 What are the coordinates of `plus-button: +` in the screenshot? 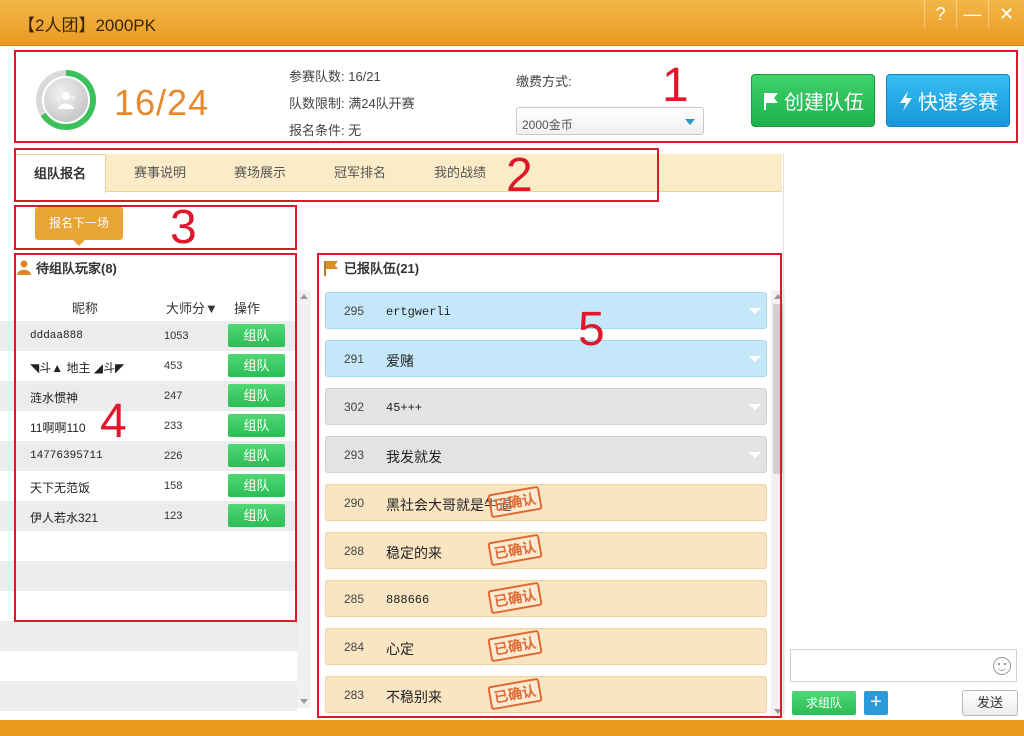 It's located at (876, 703).